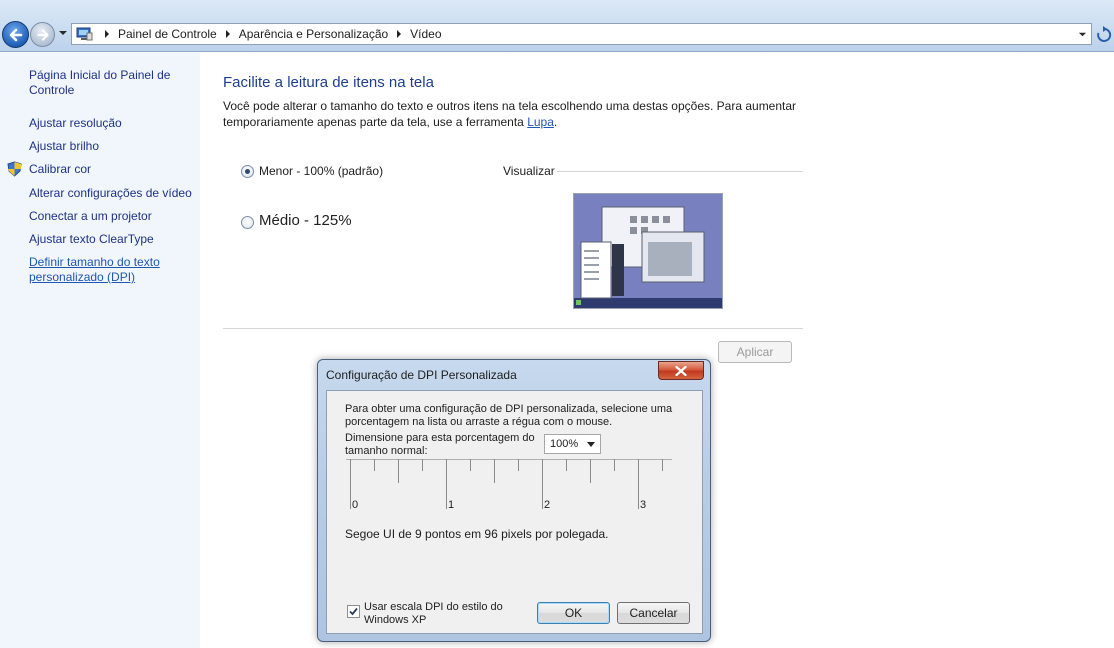  I want to click on cancel-button: Cancelar, so click(653, 613).